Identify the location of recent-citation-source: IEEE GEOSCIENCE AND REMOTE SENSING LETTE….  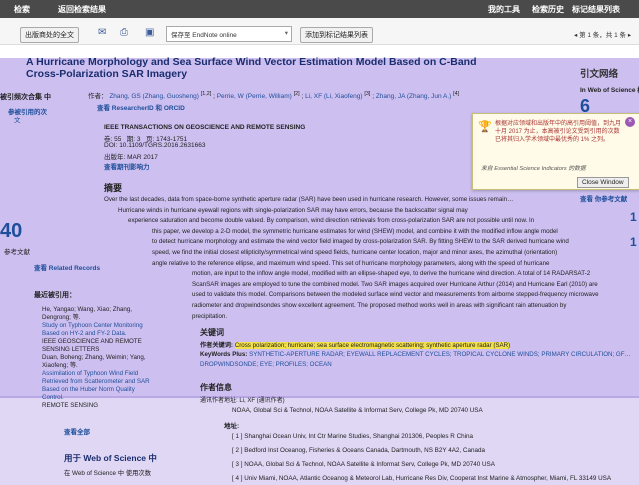
(92, 345).